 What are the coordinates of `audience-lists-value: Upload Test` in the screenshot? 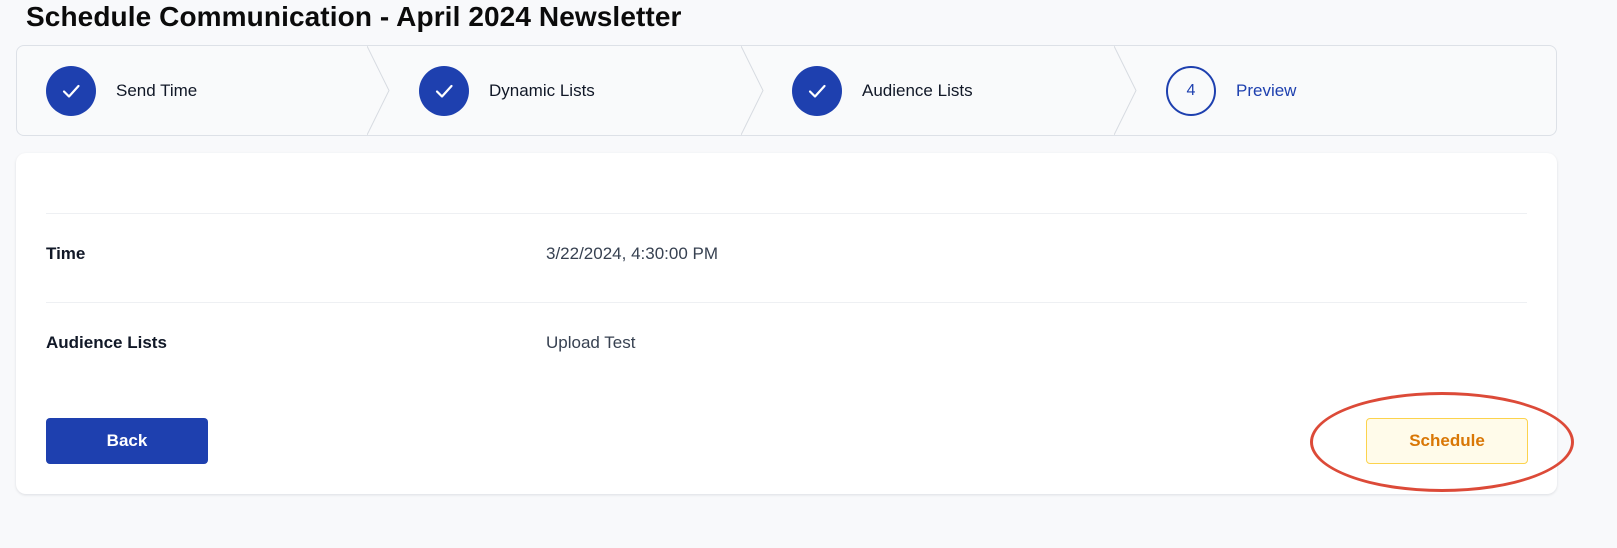 It's located at (591, 342).